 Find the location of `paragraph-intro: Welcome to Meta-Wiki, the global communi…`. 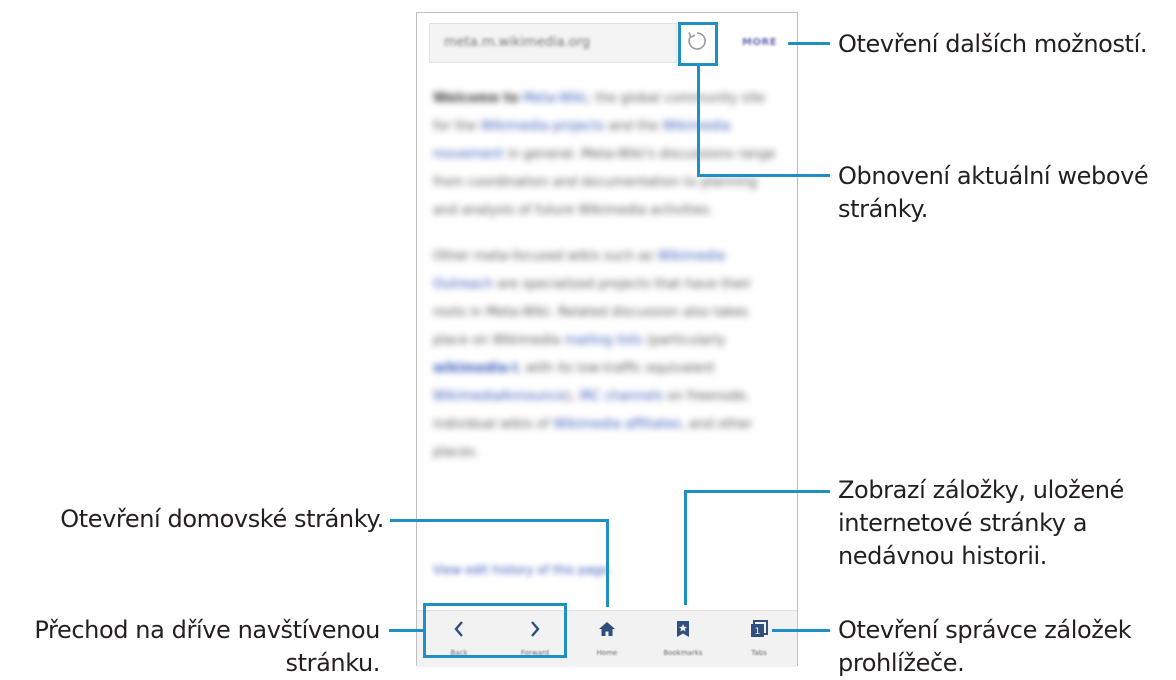

paragraph-intro: Welcome to Meta-Wiki, the global communi… is located at coordinates (609, 155).